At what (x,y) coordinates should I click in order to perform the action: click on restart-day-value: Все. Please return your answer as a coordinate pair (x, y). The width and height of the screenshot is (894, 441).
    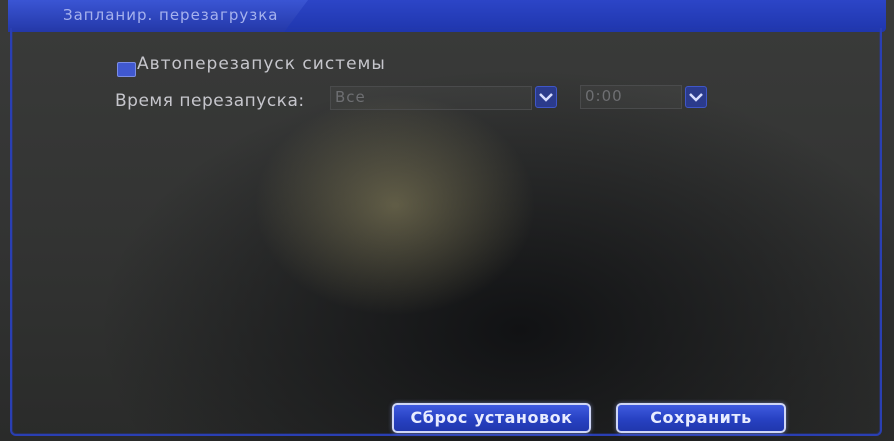
    Looking at the image, I should click on (350, 97).